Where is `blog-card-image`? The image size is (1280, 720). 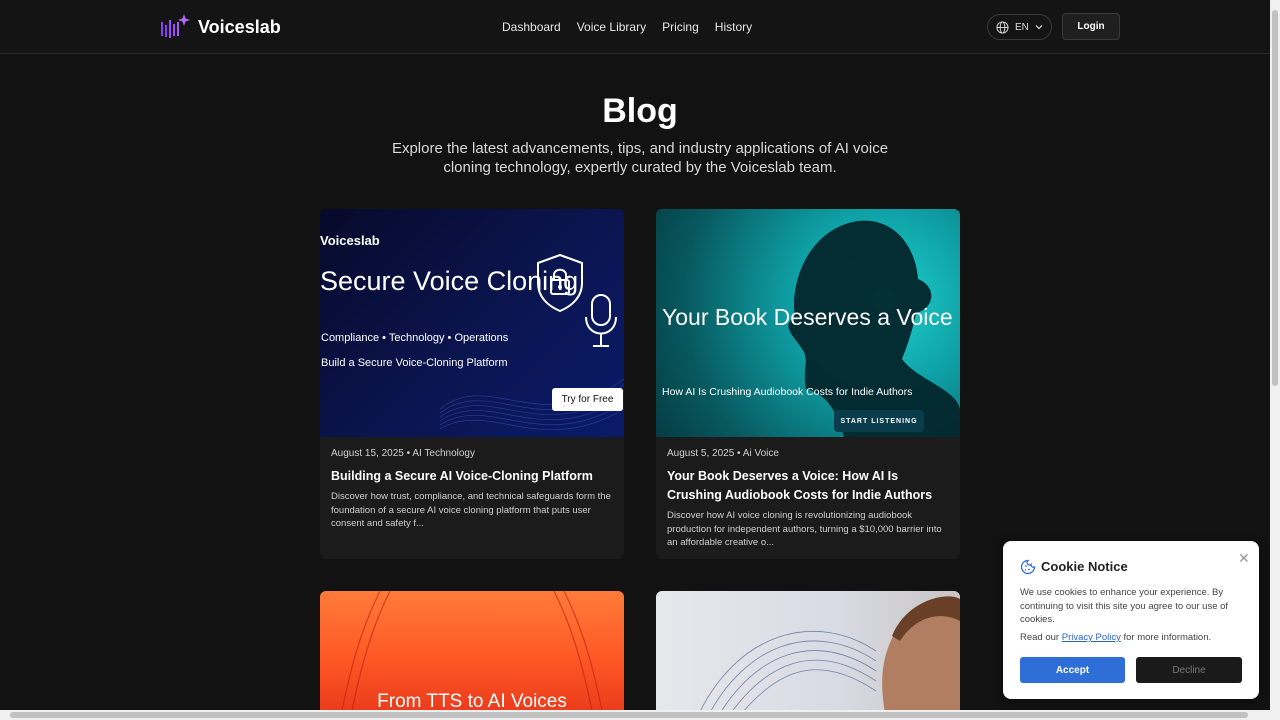 blog-card-image is located at coordinates (808, 655).